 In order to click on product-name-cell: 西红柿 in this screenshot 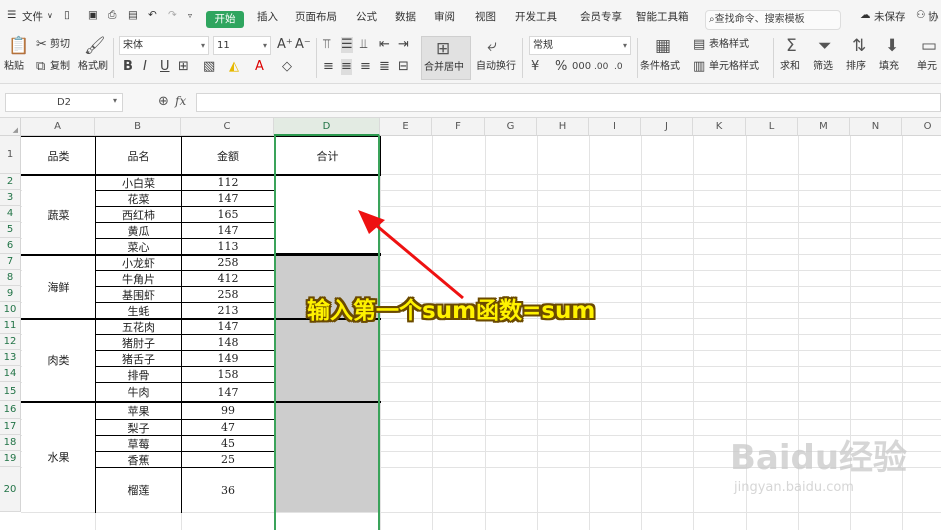, I will do `click(138, 214)`.